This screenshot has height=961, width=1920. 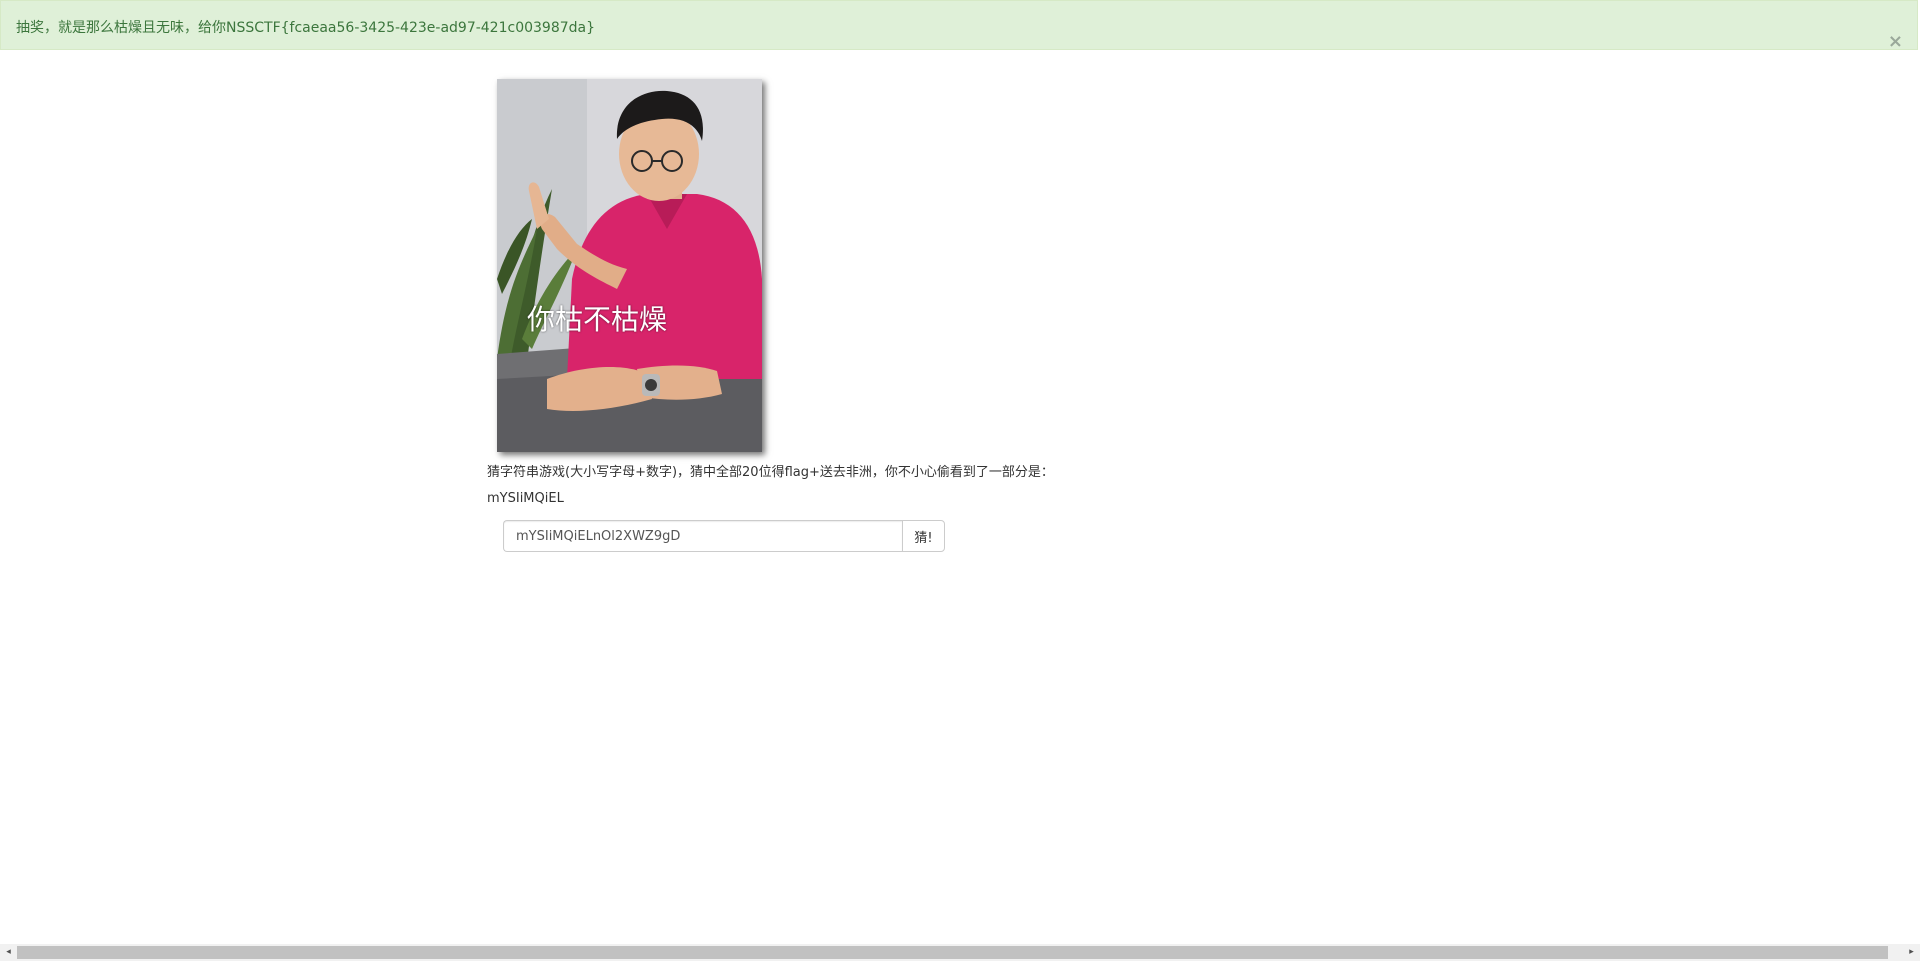 I want to click on scroll-left-arrow-icon: ◂, so click(x=8, y=952).